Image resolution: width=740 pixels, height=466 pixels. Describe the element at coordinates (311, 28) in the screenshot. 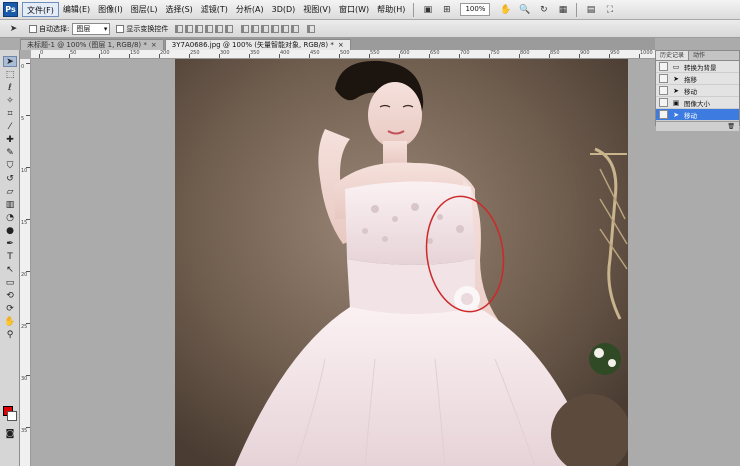

I see `auto-align-icon` at that location.